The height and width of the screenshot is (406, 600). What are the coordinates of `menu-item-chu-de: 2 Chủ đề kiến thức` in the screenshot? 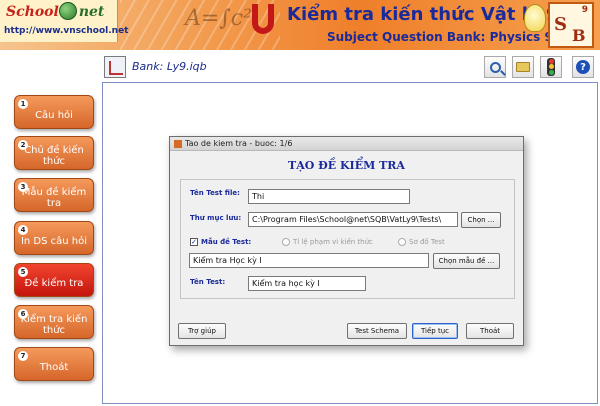 It's located at (54, 153).